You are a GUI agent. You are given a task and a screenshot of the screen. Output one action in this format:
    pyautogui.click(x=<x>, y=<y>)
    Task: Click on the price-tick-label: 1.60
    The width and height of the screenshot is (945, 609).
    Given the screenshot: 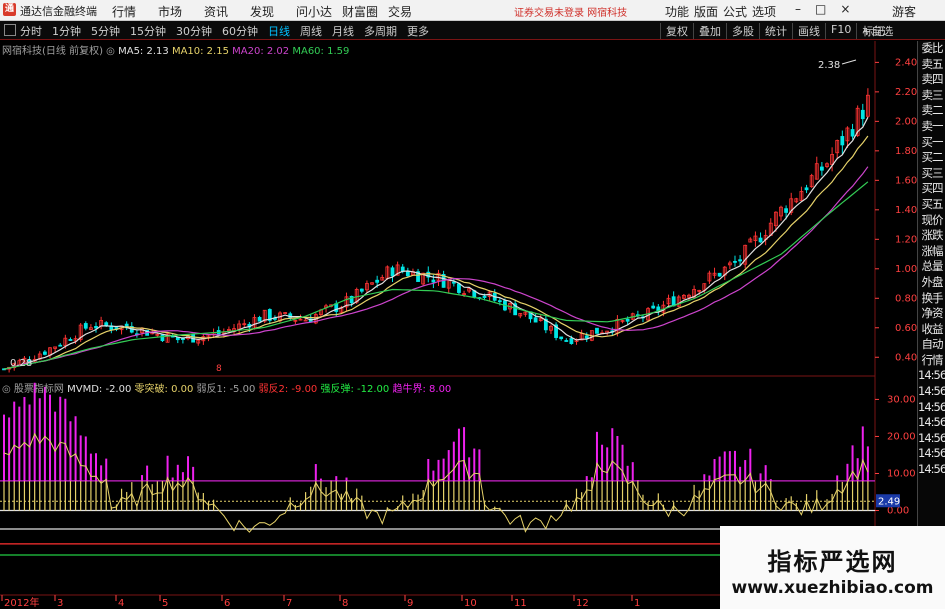 What is the action you would take?
    pyautogui.click(x=906, y=180)
    